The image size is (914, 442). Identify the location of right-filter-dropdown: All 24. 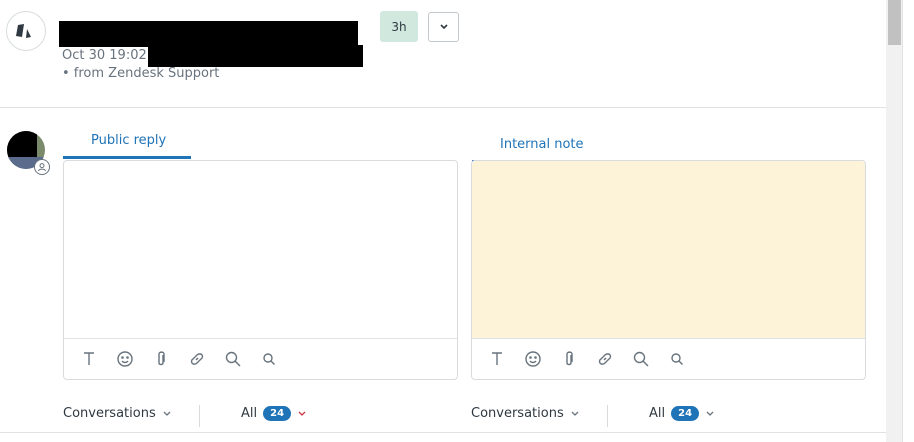
(682, 413).